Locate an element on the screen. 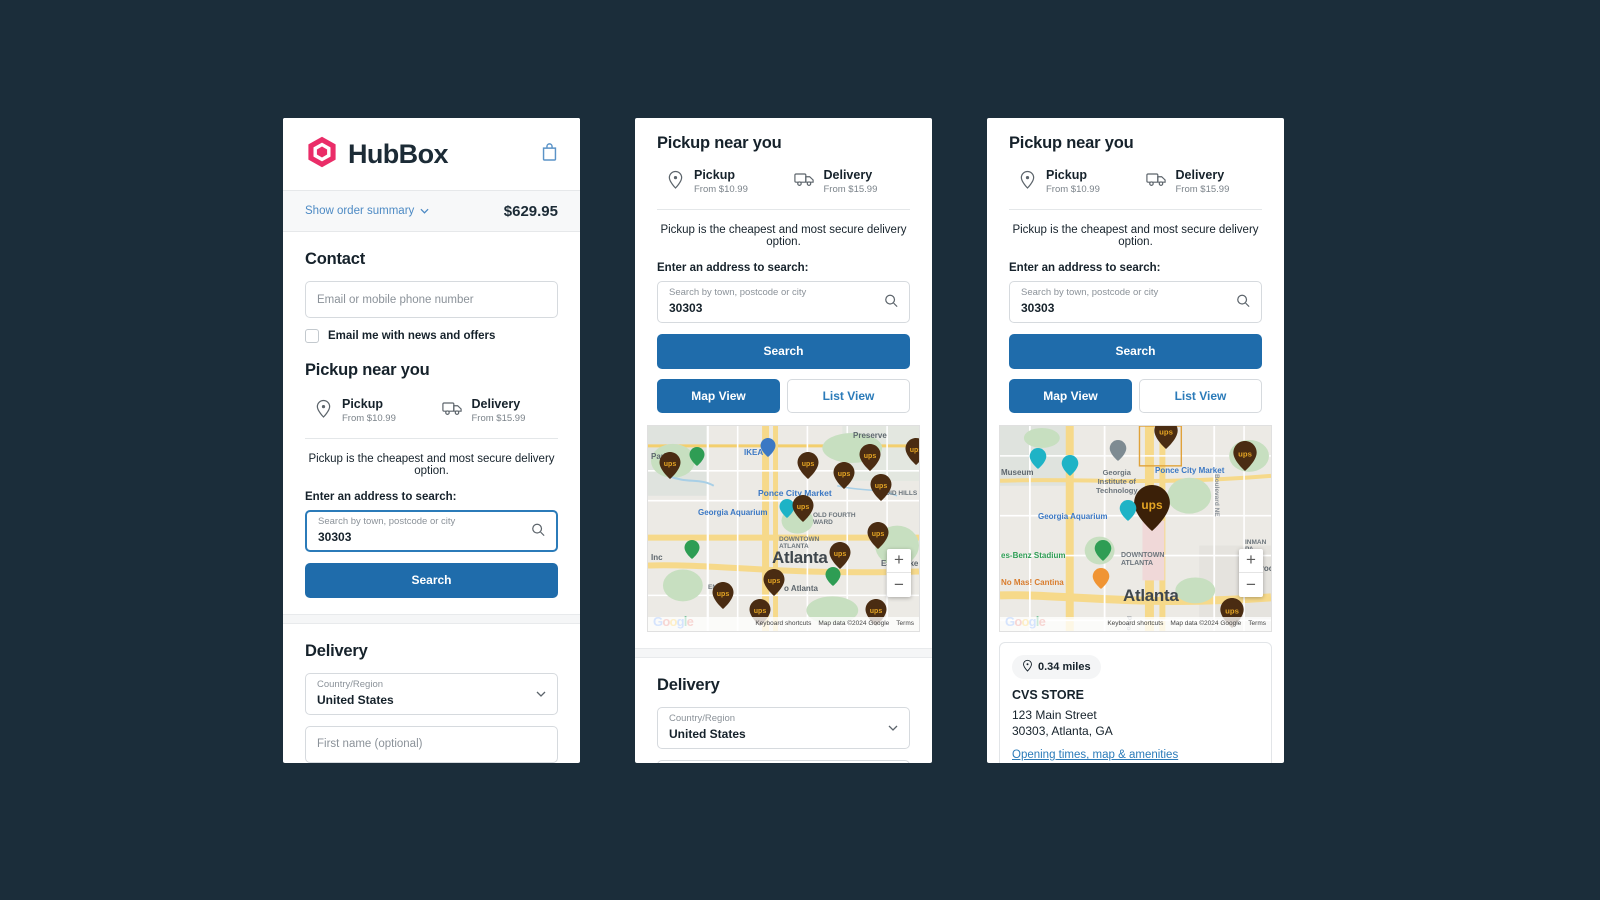  newsletter-checkbox is located at coordinates (312, 336).